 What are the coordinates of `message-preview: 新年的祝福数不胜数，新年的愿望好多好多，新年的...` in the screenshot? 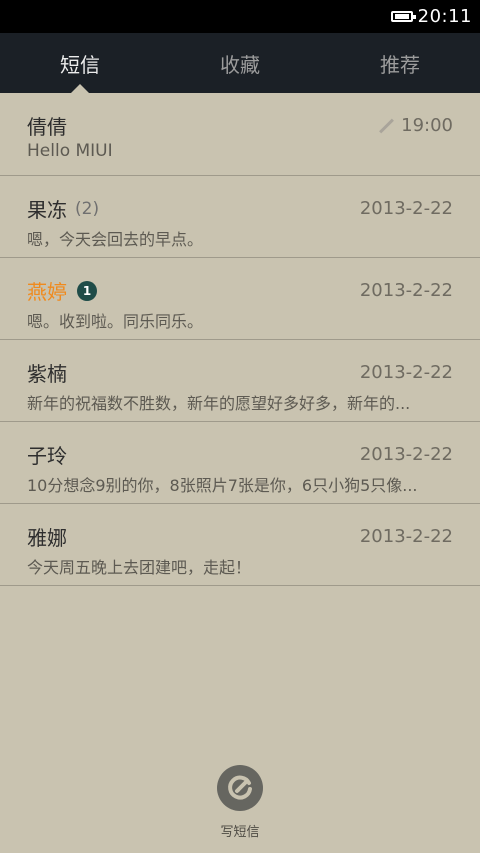 It's located at (219, 403).